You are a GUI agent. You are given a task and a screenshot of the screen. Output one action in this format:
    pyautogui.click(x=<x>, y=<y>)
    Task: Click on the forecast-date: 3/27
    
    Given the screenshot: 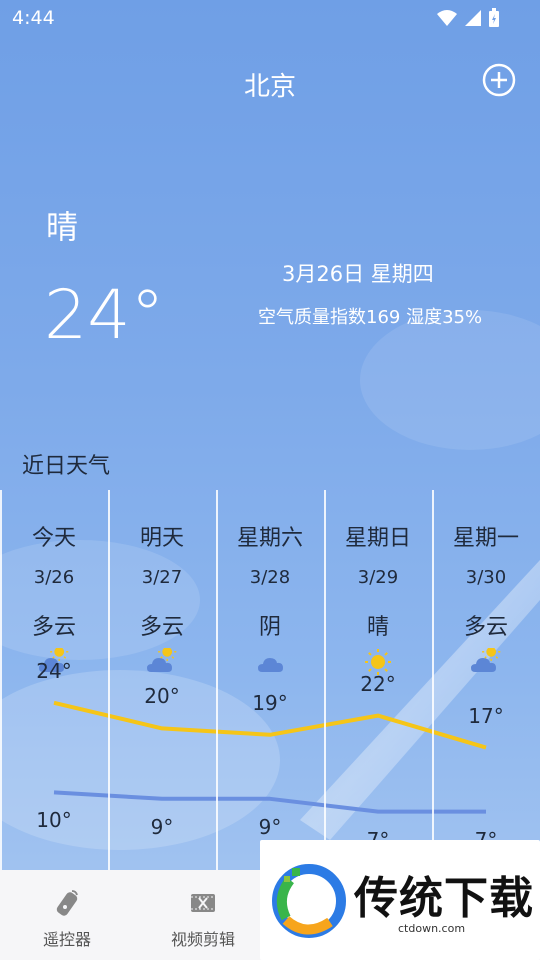 What is the action you would take?
    pyautogui.click(x=162, y=577)
    